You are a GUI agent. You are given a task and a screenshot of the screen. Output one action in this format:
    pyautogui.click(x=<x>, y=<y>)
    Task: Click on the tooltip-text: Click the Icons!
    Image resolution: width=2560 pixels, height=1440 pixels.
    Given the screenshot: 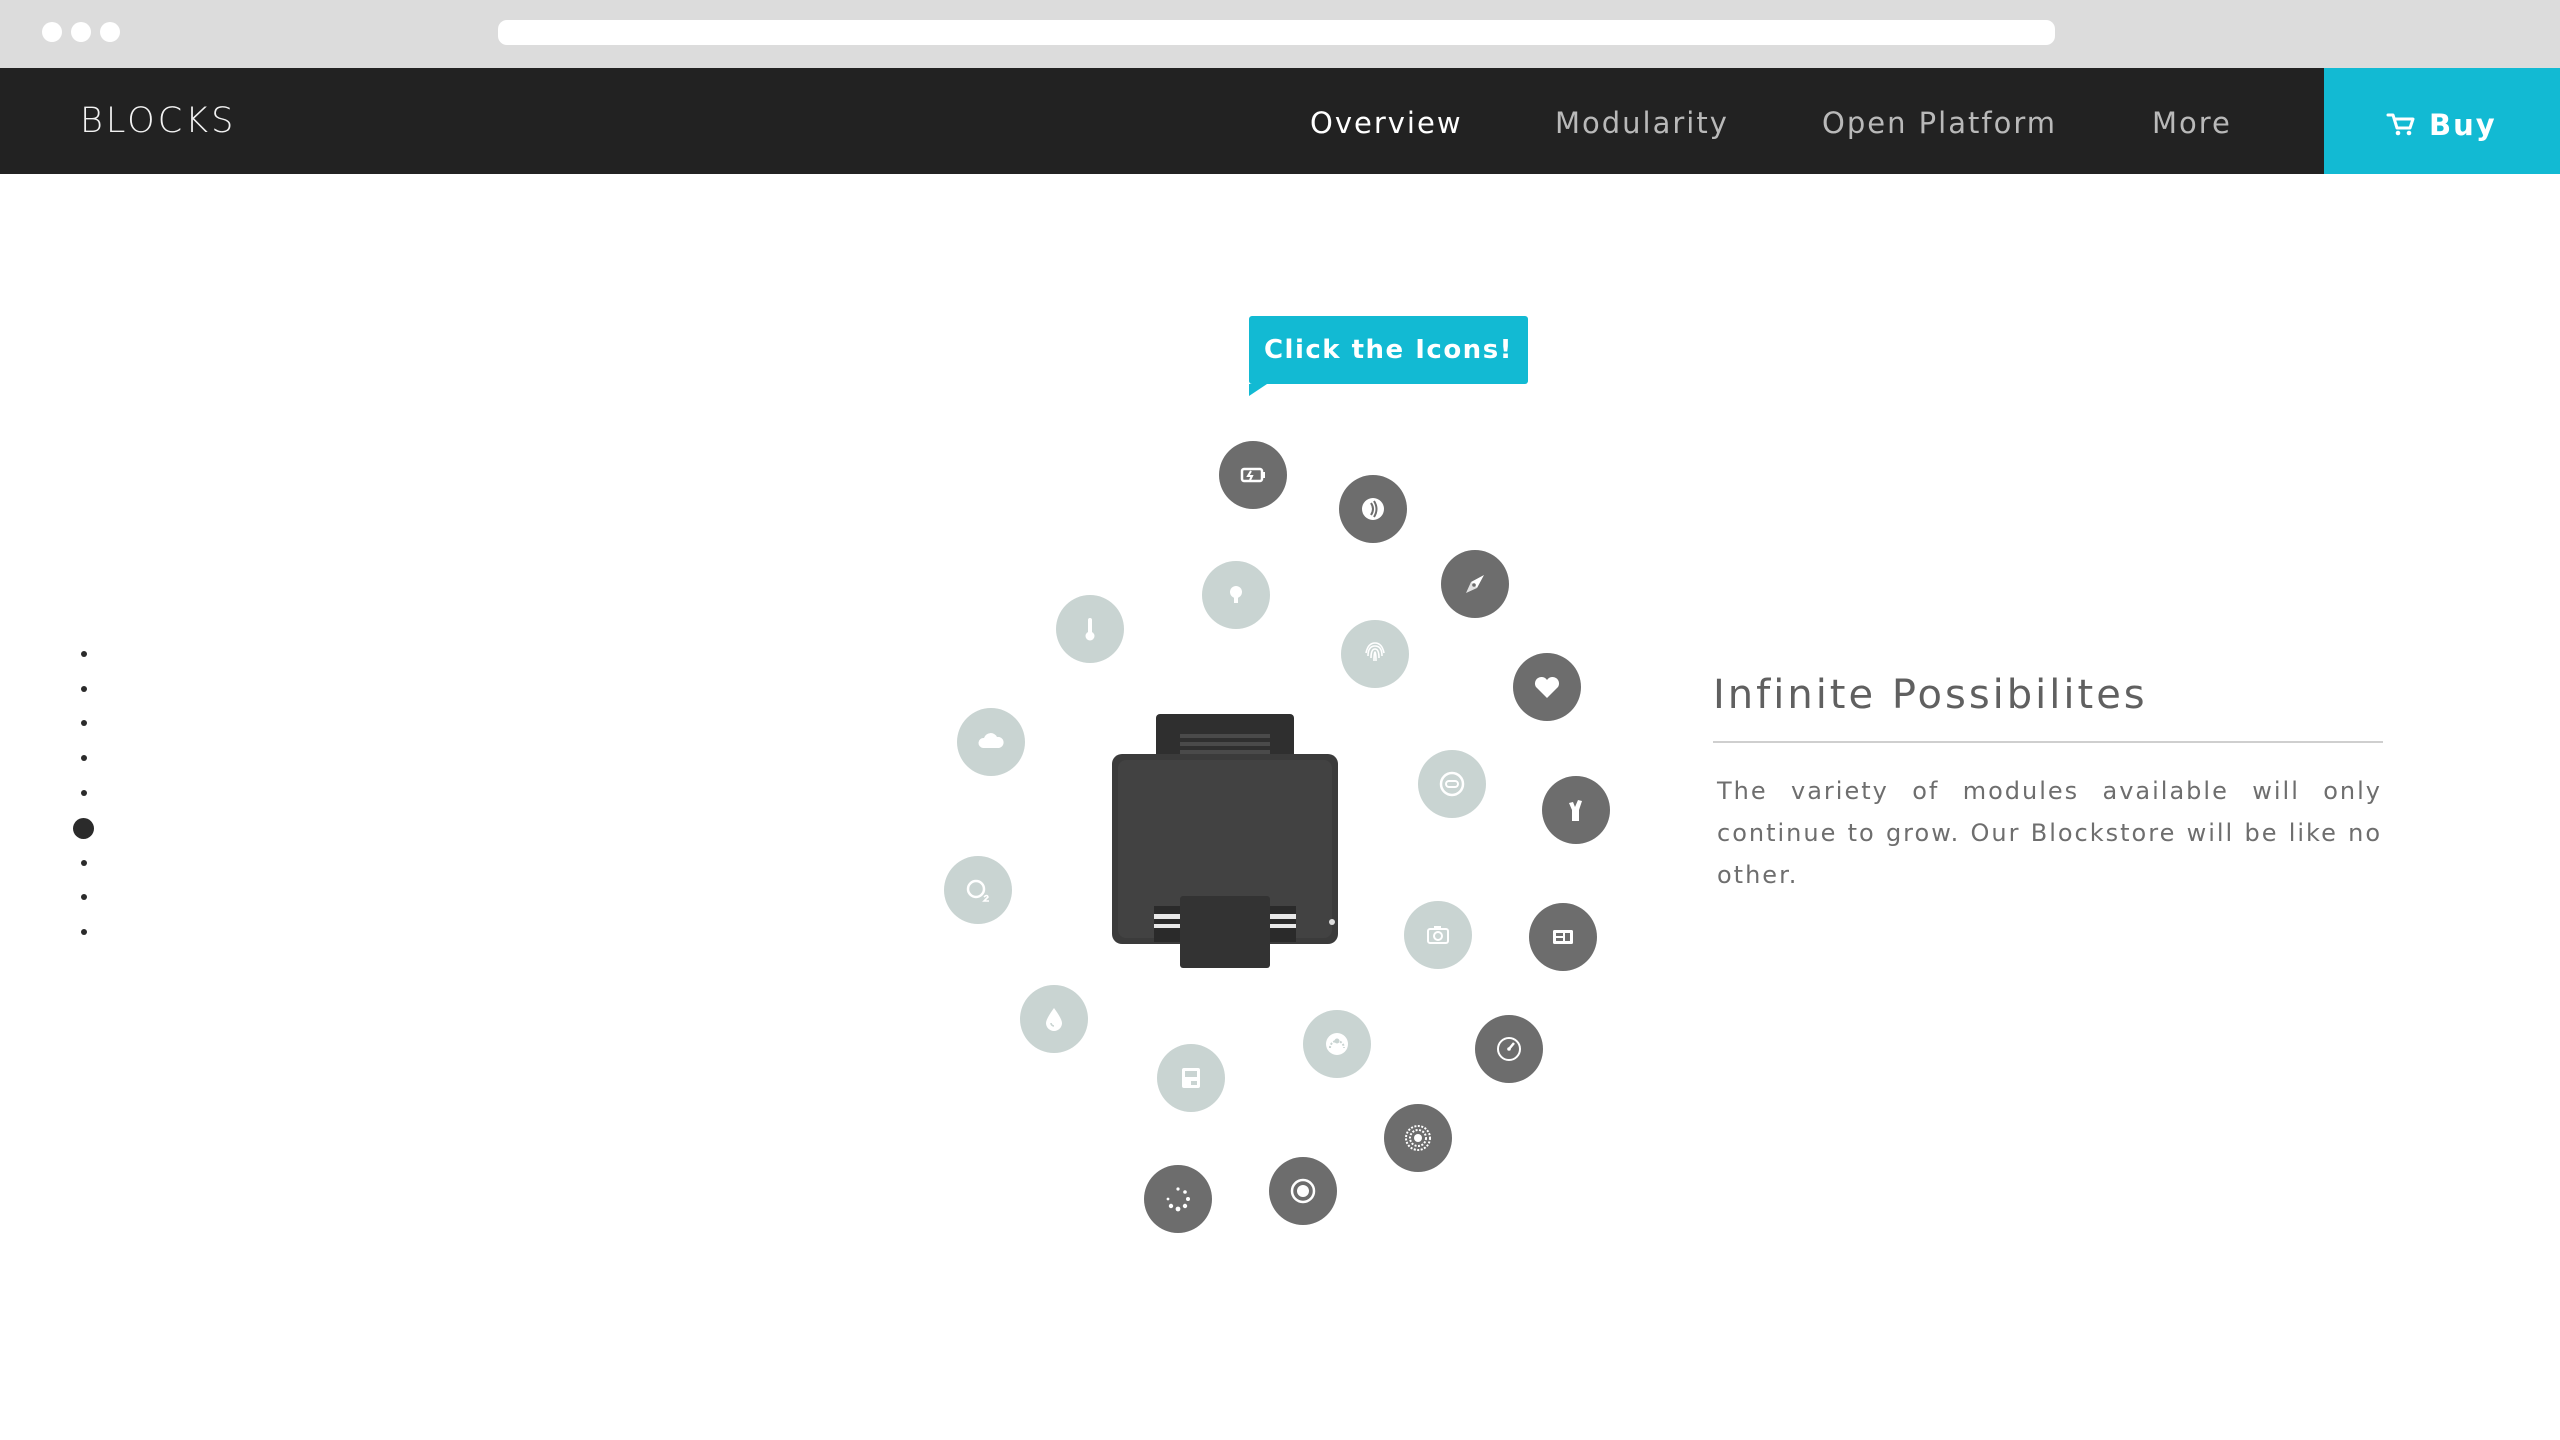 What is the action you would take?
    pyautogui.click(x=1388, y=350)
    